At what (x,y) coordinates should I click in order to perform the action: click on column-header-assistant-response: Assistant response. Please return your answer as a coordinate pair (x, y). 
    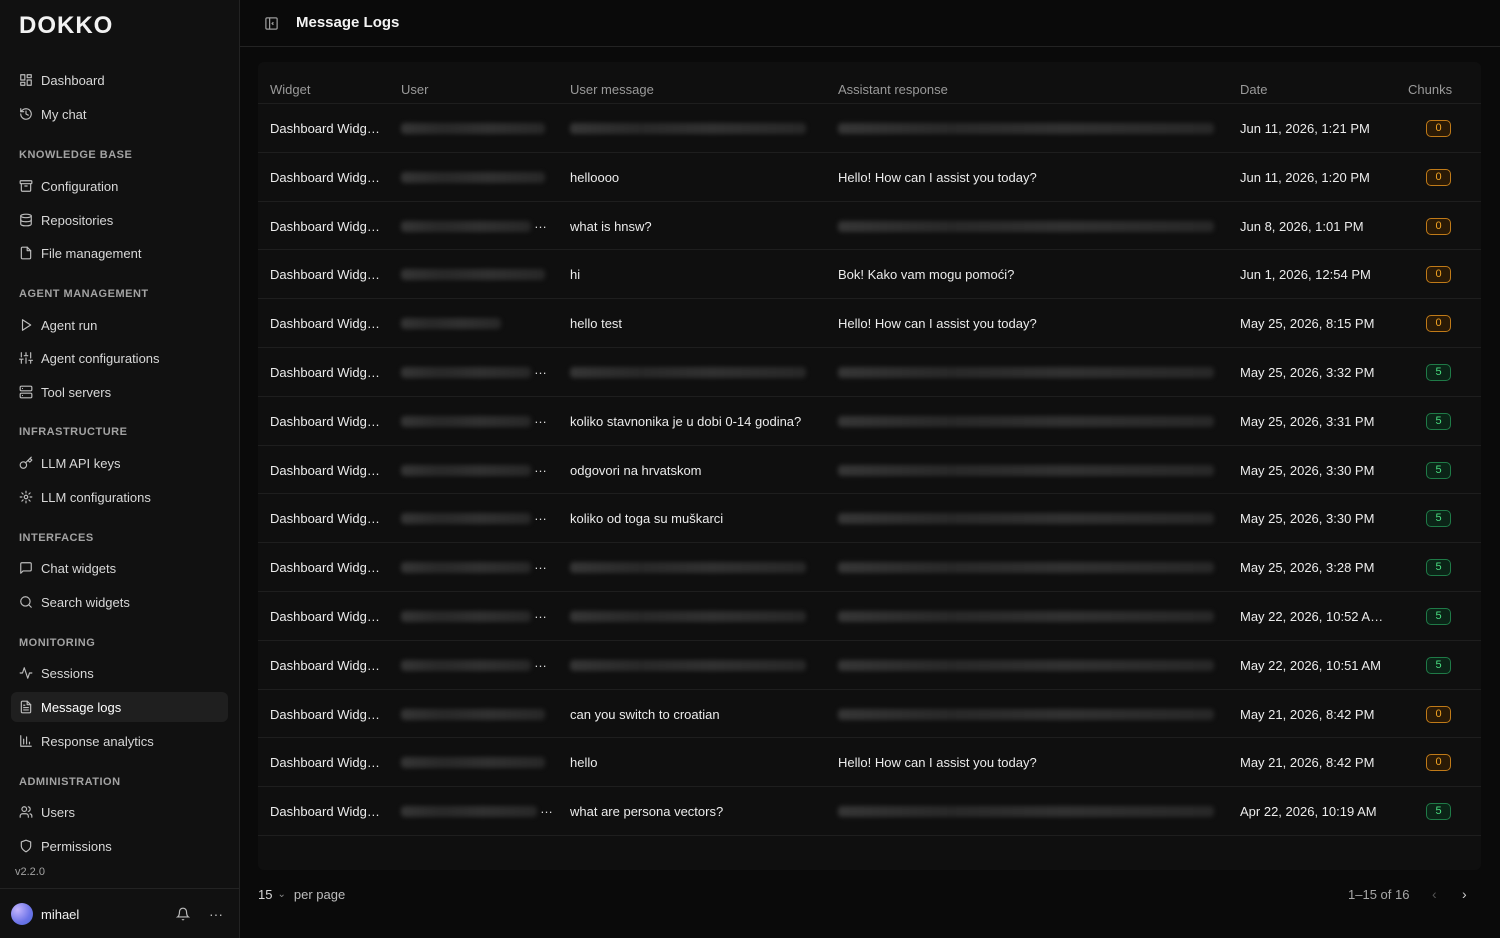
    Looking at the image, I should click on (893, 89).